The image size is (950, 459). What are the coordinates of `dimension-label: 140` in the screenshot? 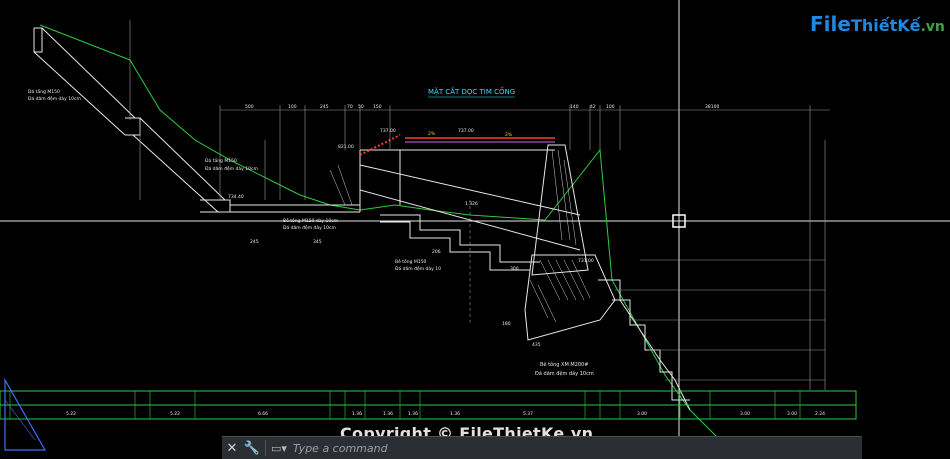 It's located at (574, 107).